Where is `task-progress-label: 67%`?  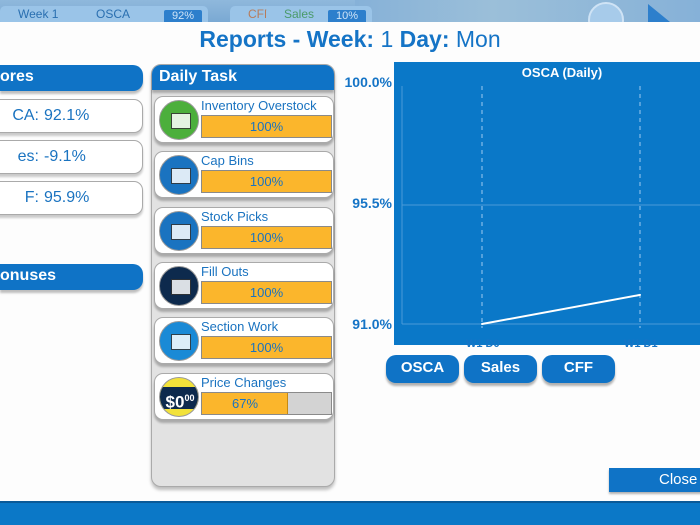 task-progress-label: 67% is located at coordinates (245, 403).